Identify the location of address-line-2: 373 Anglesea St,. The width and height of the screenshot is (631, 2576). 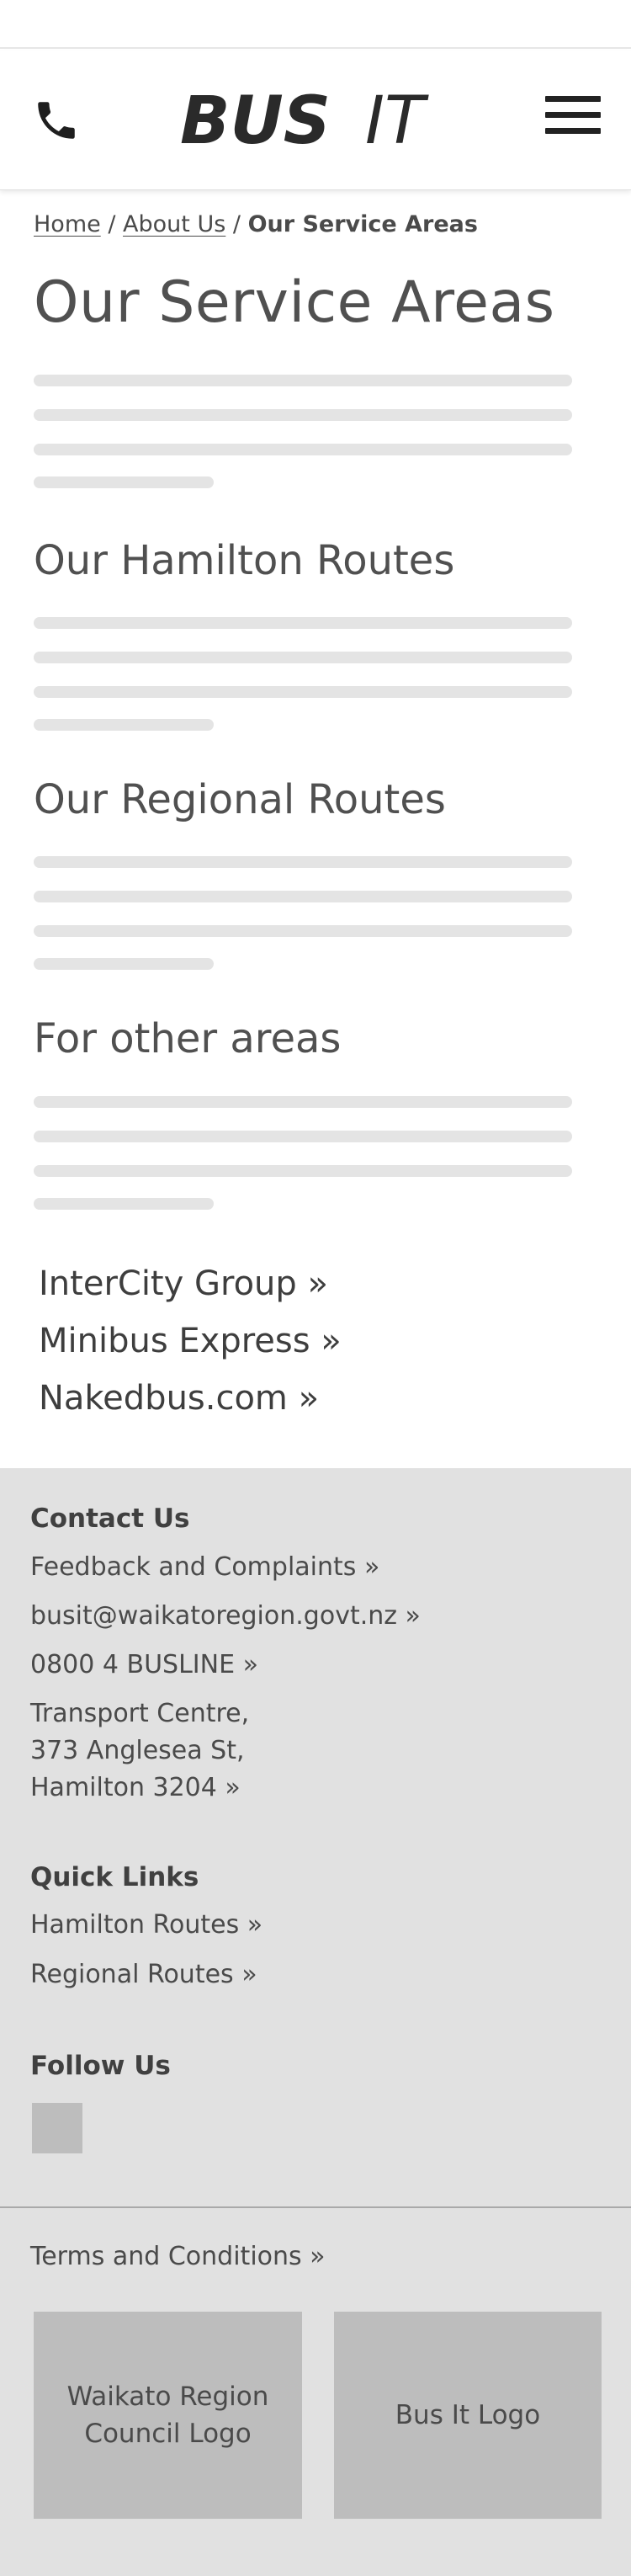
(137, 1750).